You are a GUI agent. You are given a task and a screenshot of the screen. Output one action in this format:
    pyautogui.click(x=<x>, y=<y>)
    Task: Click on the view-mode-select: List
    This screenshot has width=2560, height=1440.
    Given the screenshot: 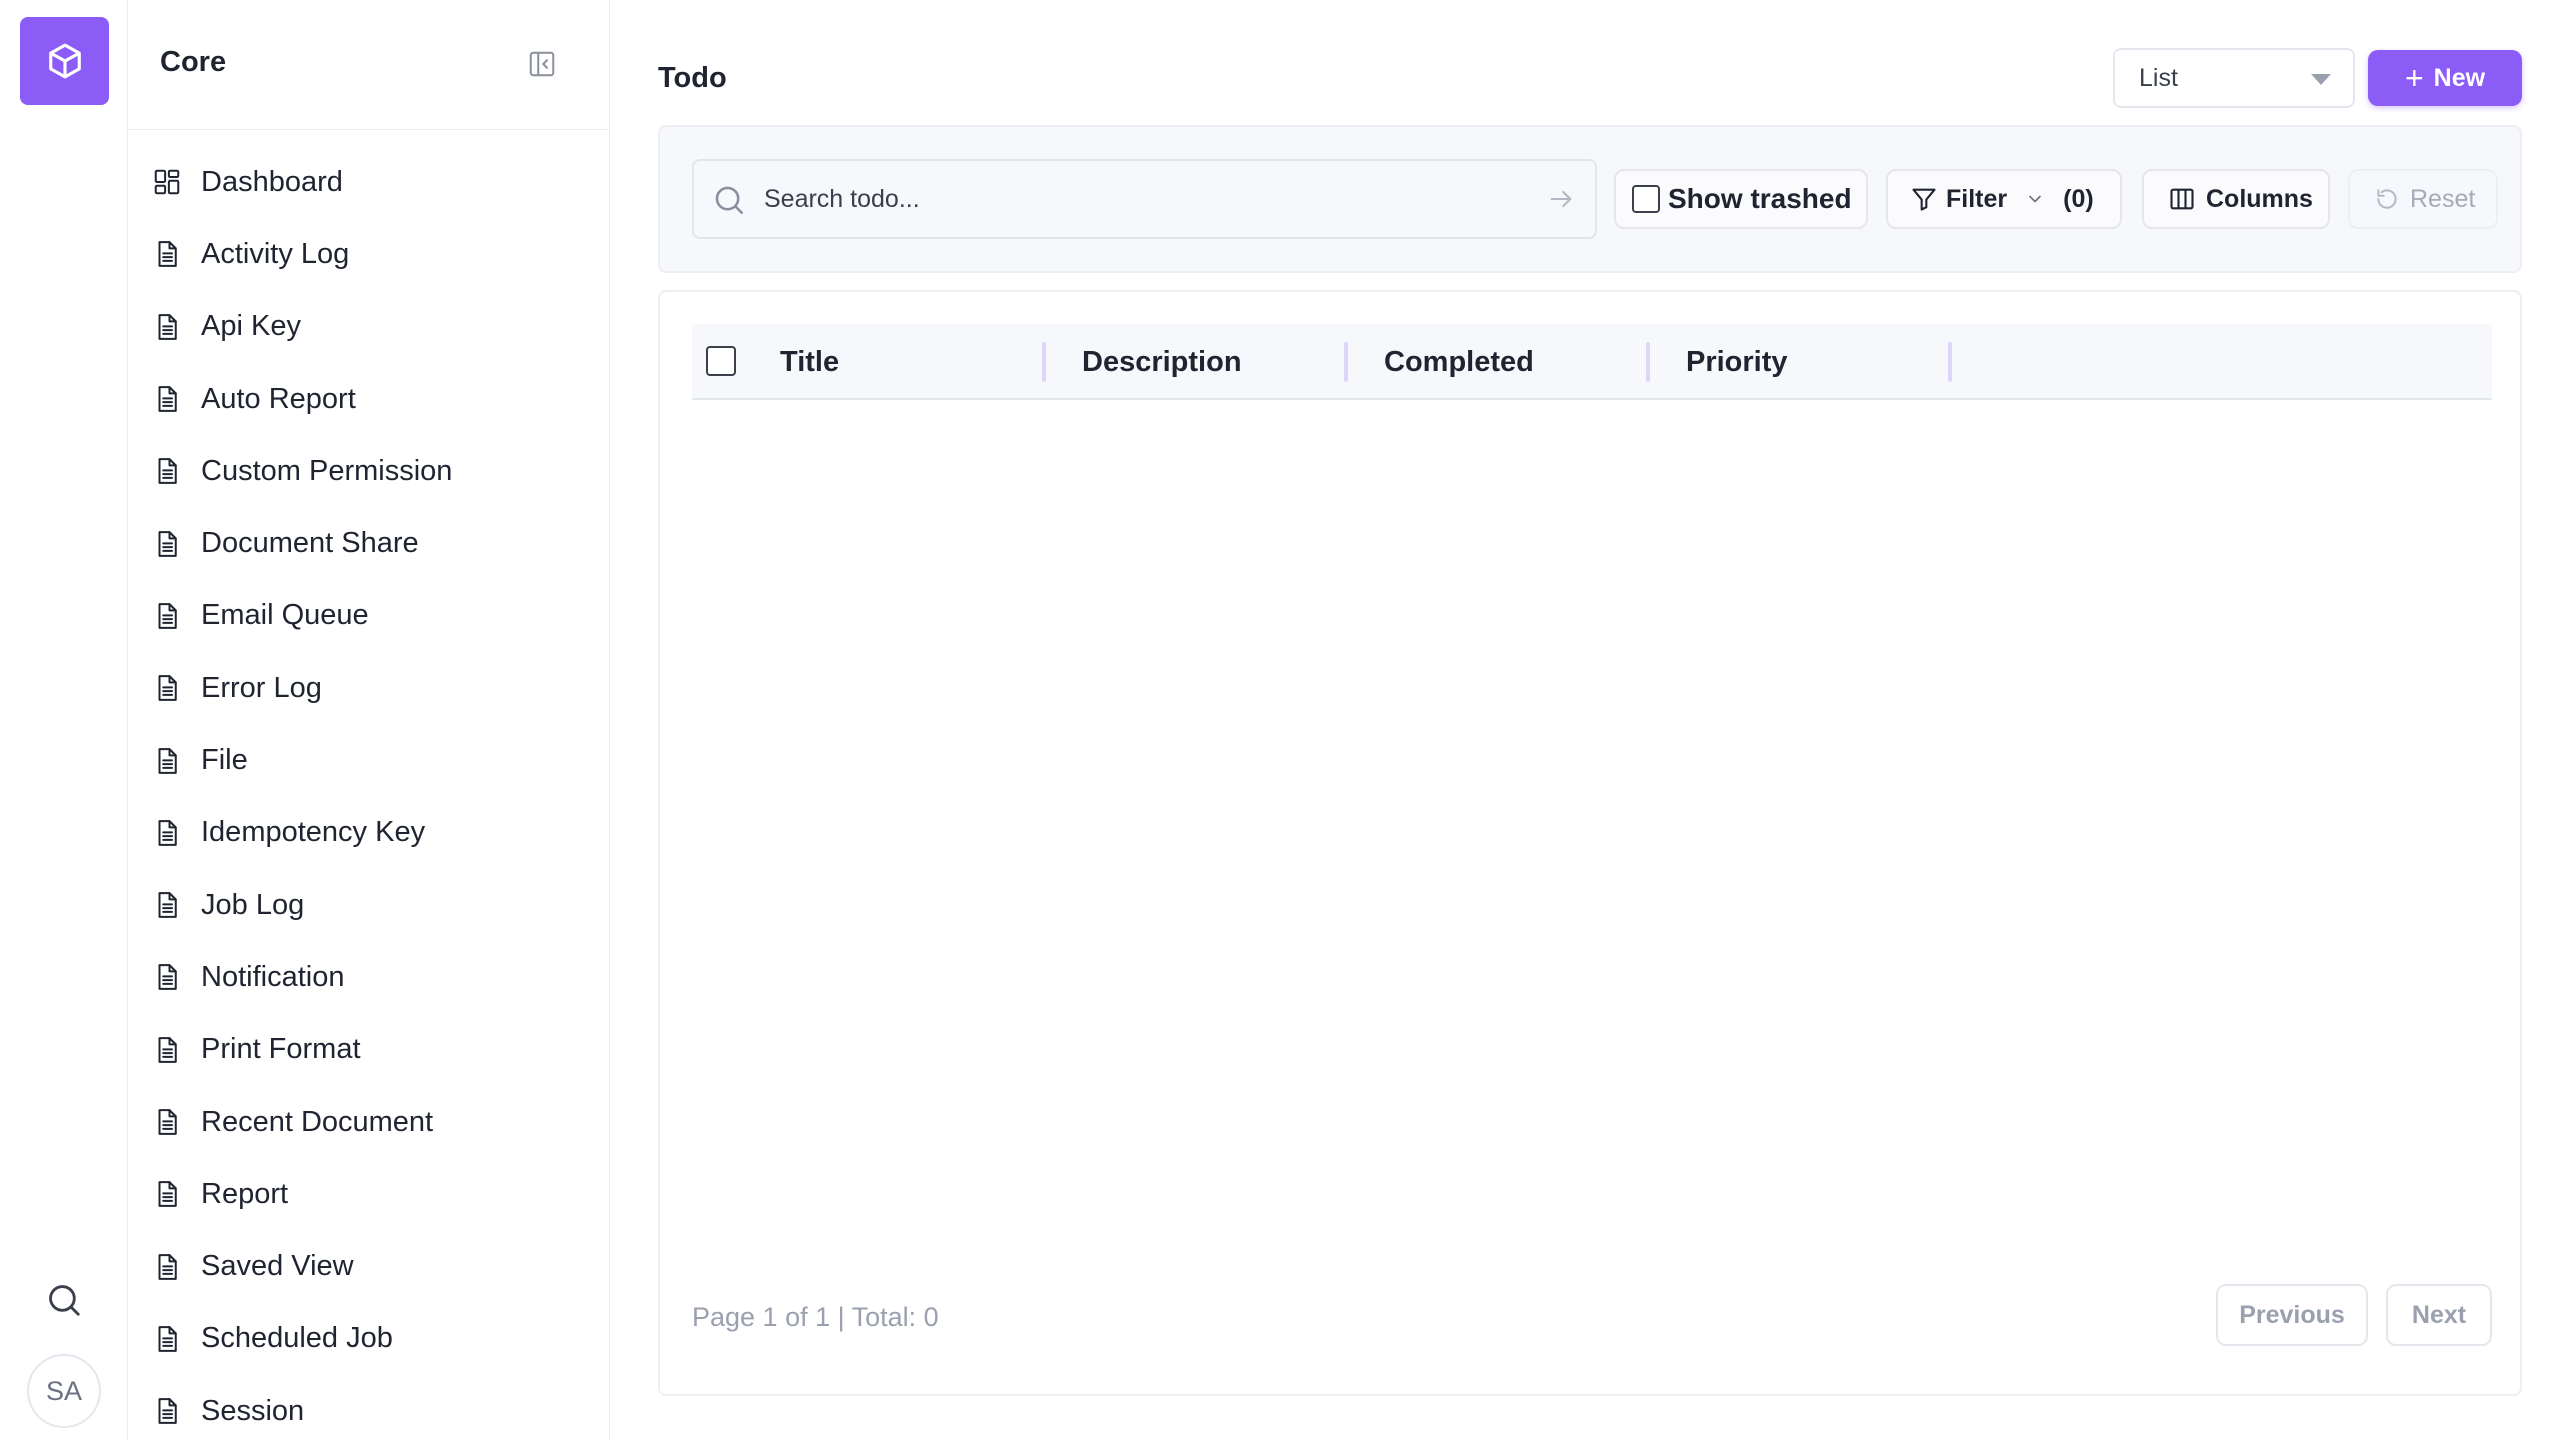 What is the action you would take?
    pyautogui.click(x=2234, y=78)
    